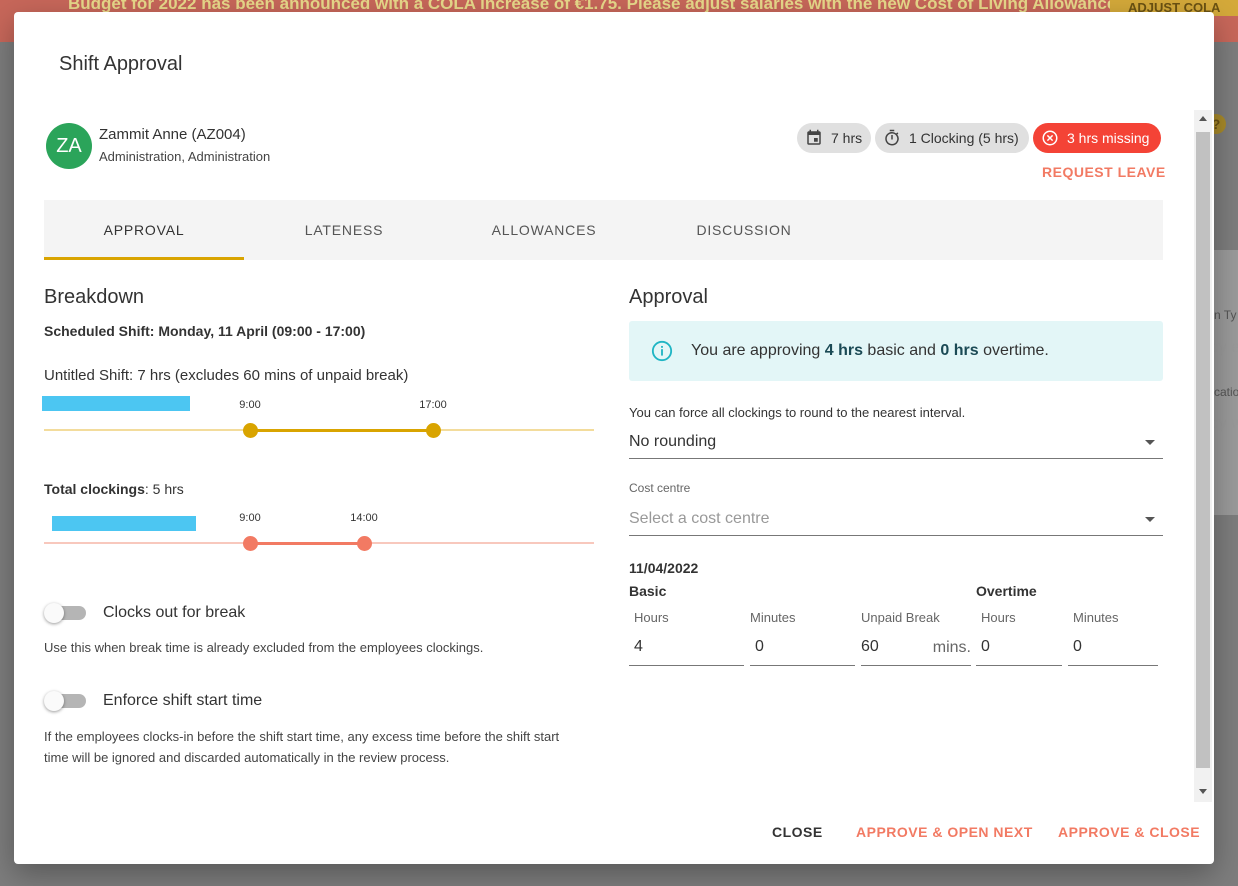  Describe the element at coordinates (998, 617) in the screenshot. I see `overtime-hours-label: Hours` at that location.